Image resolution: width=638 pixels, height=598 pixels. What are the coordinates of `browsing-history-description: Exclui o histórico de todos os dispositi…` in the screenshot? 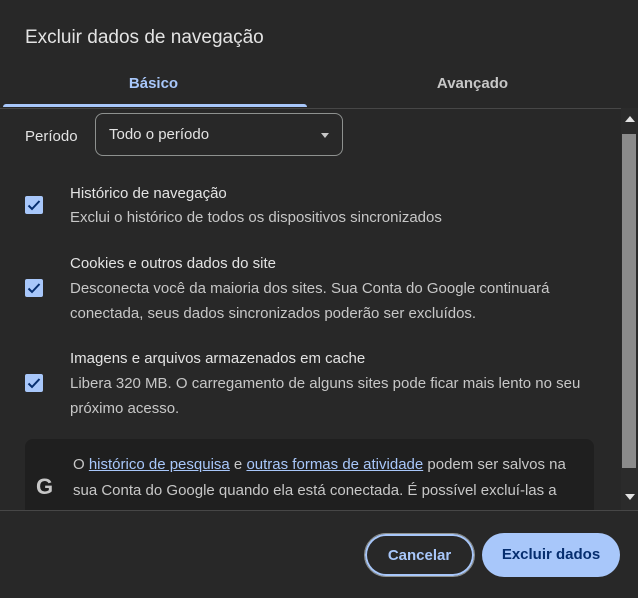 It's located at (256, 217).